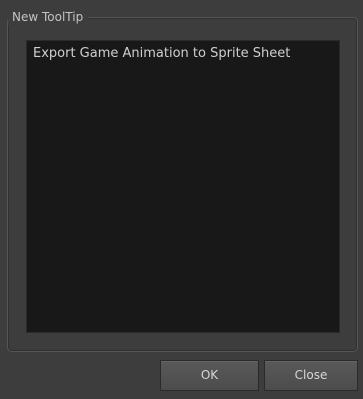  Describe the element at coordinates (311, 375) in the screenshot. I see `close-button: Close` at that location.